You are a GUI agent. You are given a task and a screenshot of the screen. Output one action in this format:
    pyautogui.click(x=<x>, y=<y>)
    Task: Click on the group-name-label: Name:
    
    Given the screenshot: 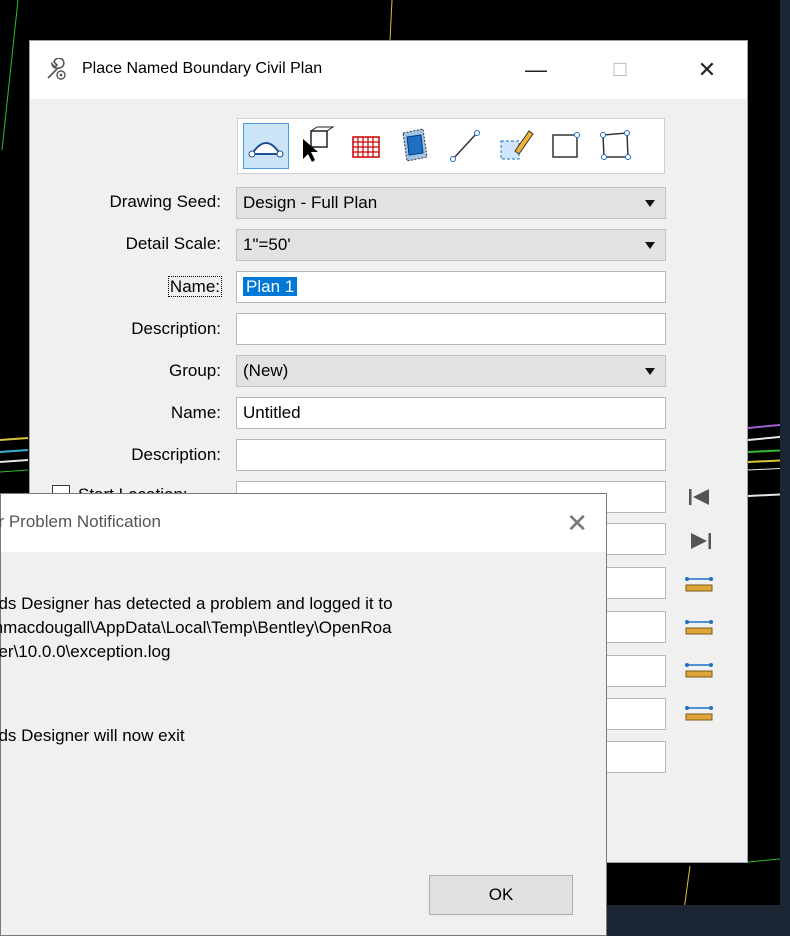 What is the action you would take?
    pyautogui.click(x=195, y=412)
    